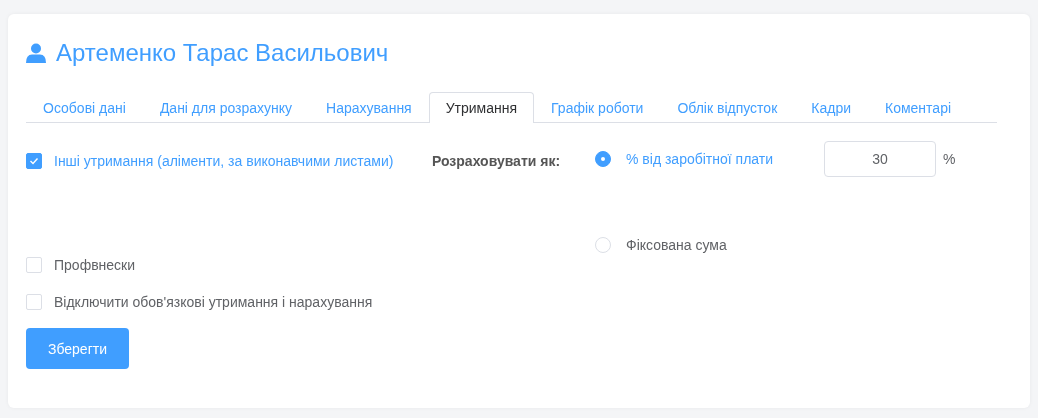  What do you see at coordinates (369, 107) in the screenshot?
I see `tab: Нарахування` at bounding box center [369, 107].